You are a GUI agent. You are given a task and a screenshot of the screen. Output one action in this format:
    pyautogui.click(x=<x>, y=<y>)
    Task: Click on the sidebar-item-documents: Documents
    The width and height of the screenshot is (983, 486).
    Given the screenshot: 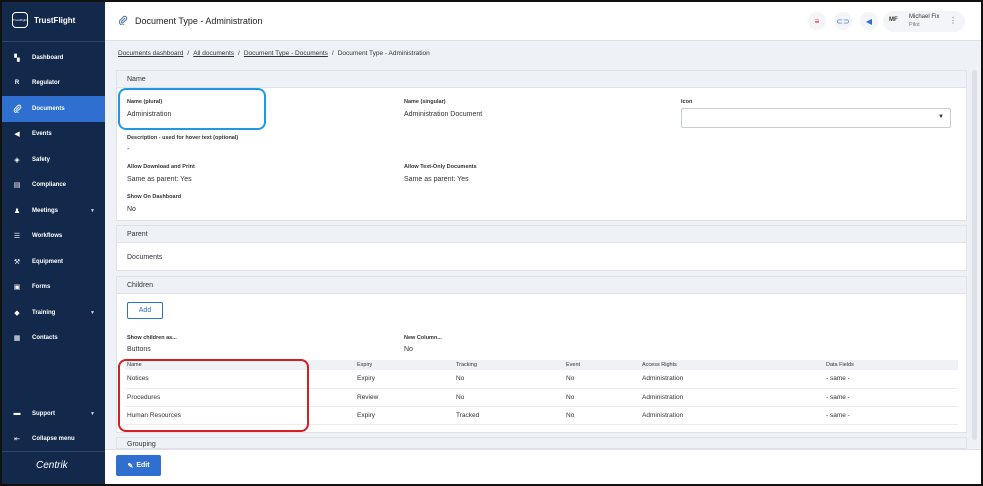 What is the action you would take?
    pyautogui.click(x=53, y=109)
    